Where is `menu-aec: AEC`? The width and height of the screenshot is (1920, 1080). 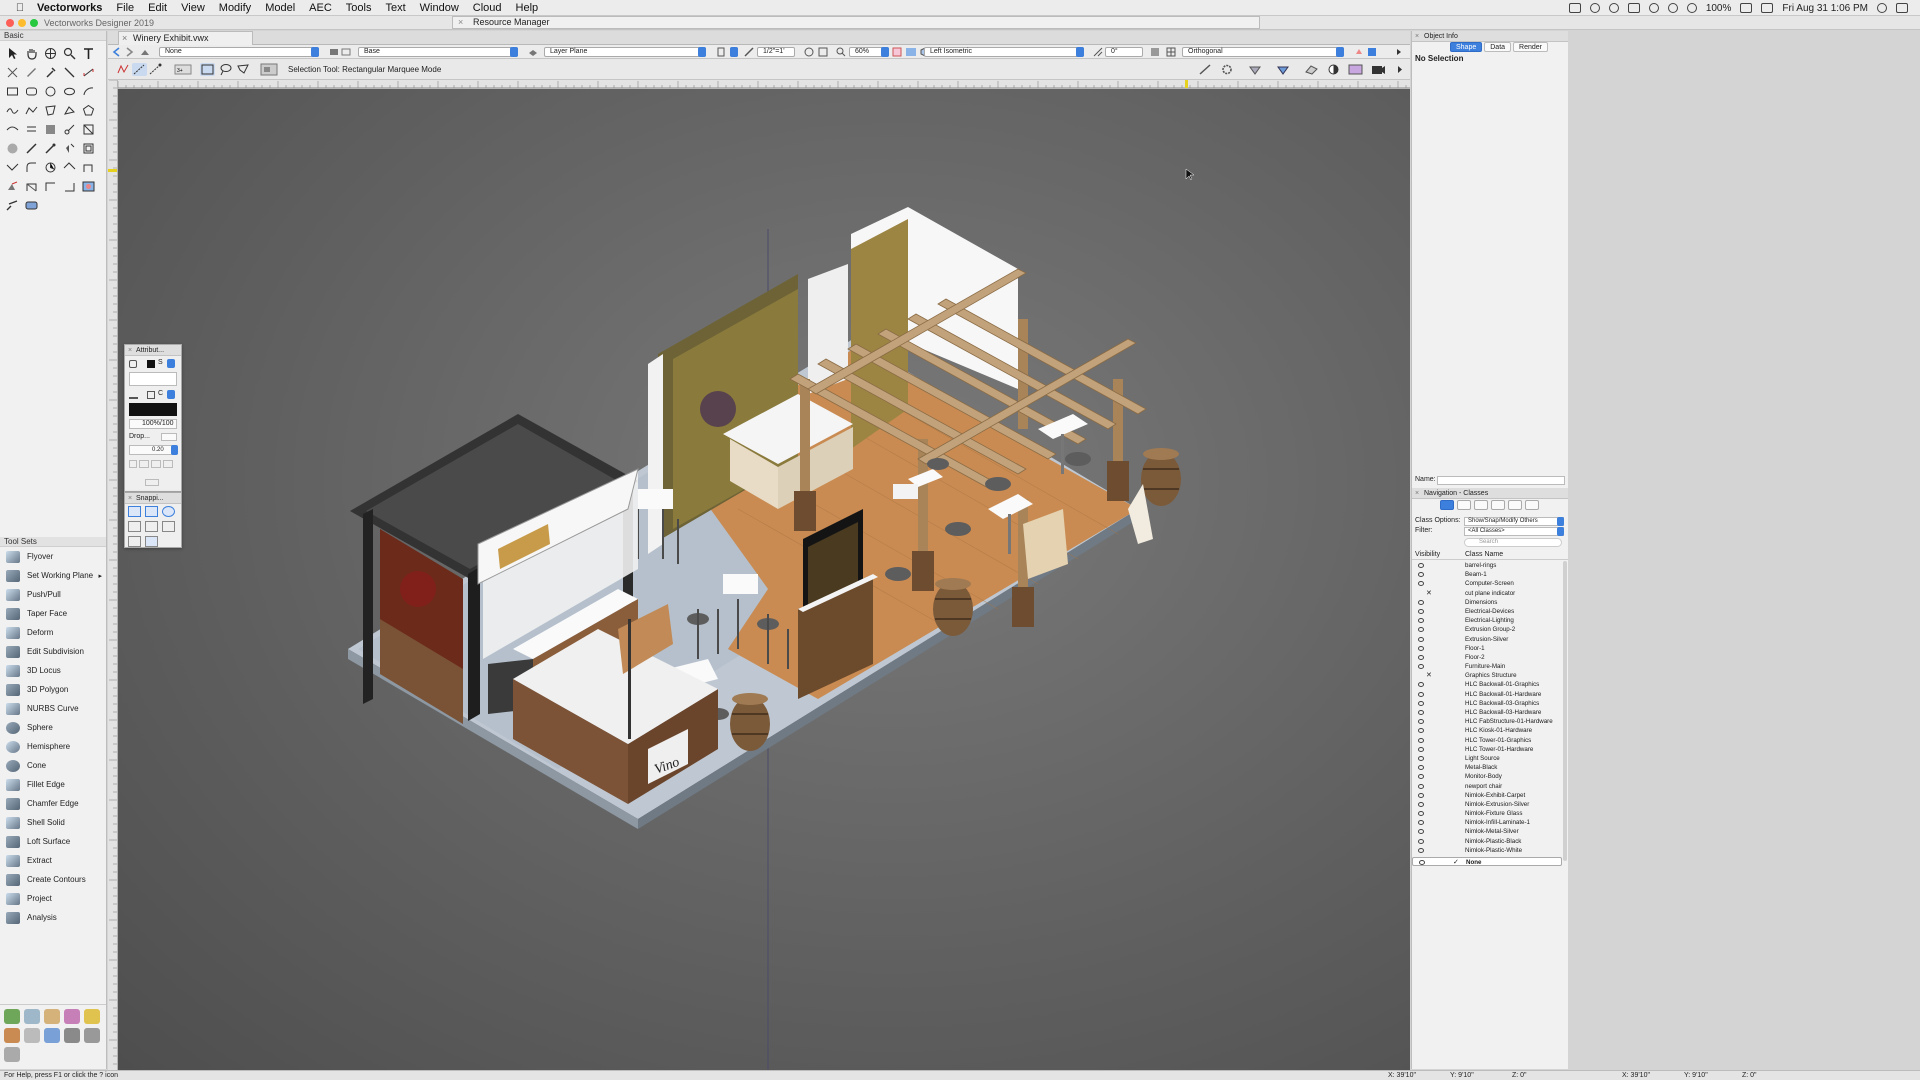
menu-aec: AEC is located at coordinates (320, 8).